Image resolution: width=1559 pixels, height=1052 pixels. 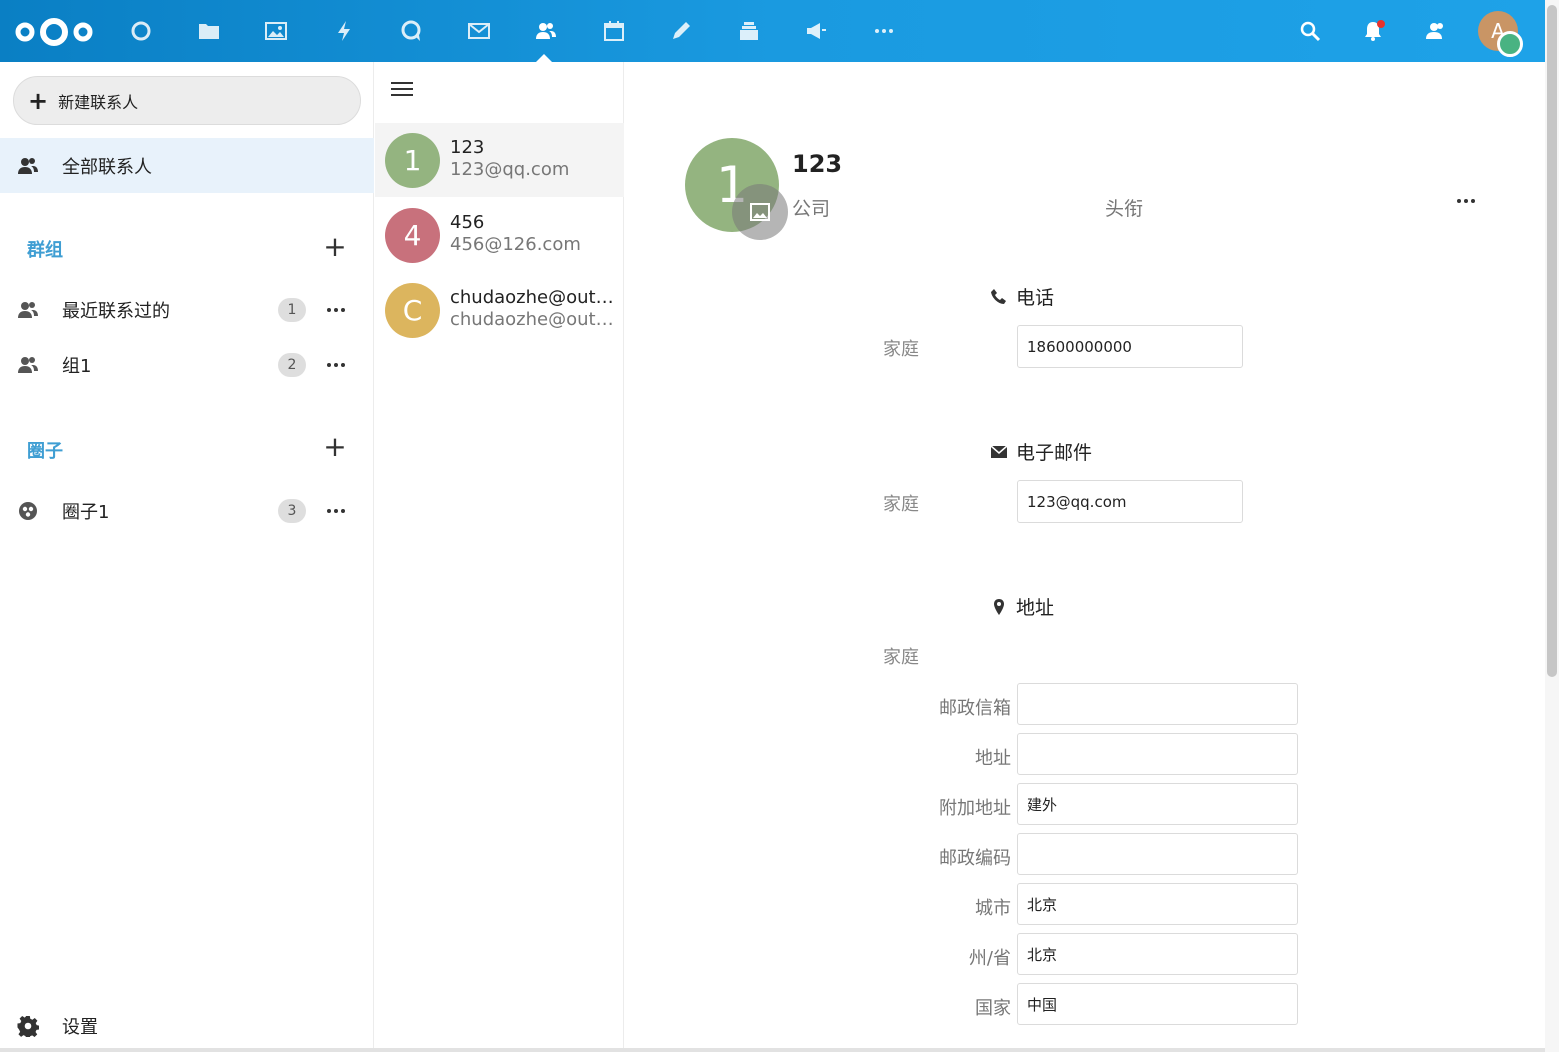 I want to click on search-icon, so click(x=1310, y=31).